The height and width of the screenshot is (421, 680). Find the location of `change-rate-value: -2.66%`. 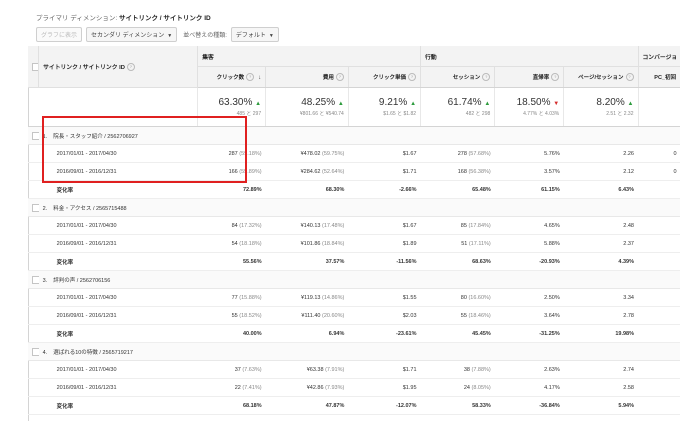

change-rate-value: -2.66% is located at coordinates (384, 189).